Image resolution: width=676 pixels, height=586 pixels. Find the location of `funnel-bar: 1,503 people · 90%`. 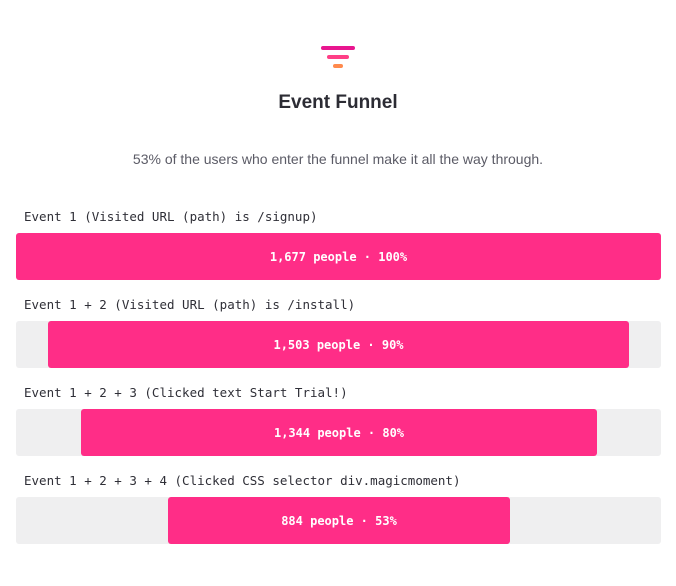

funnel-bar: 1,503 people · 90% is located at coordinates (338, 344).